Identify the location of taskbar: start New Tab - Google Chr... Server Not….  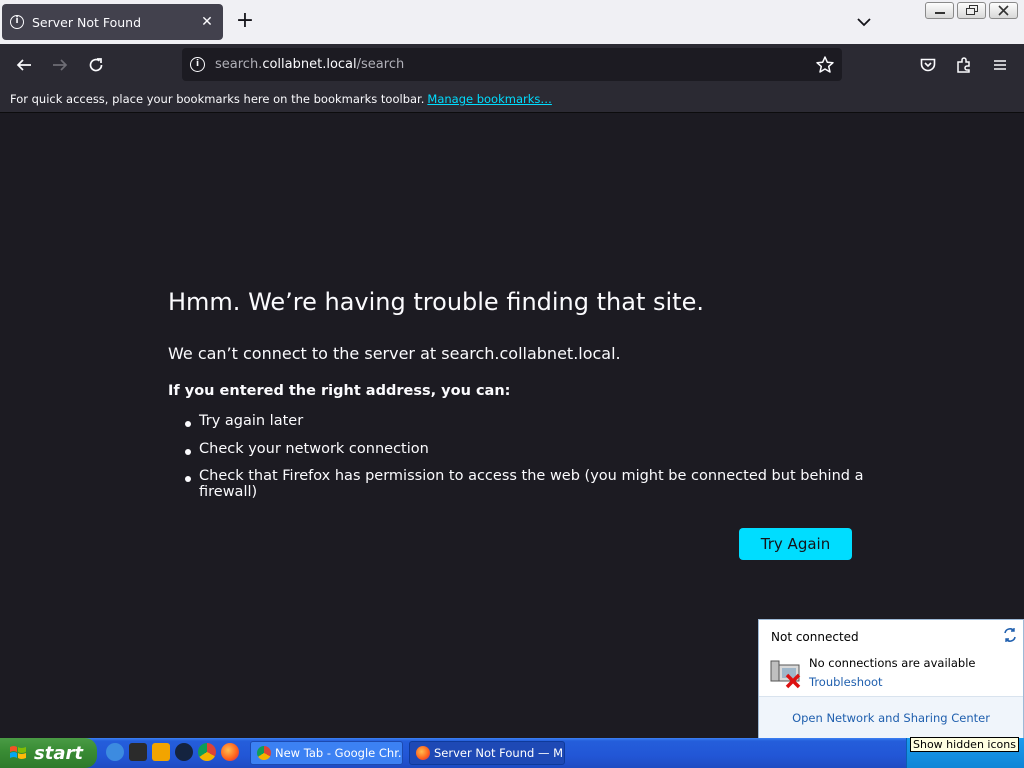
(512, 753).